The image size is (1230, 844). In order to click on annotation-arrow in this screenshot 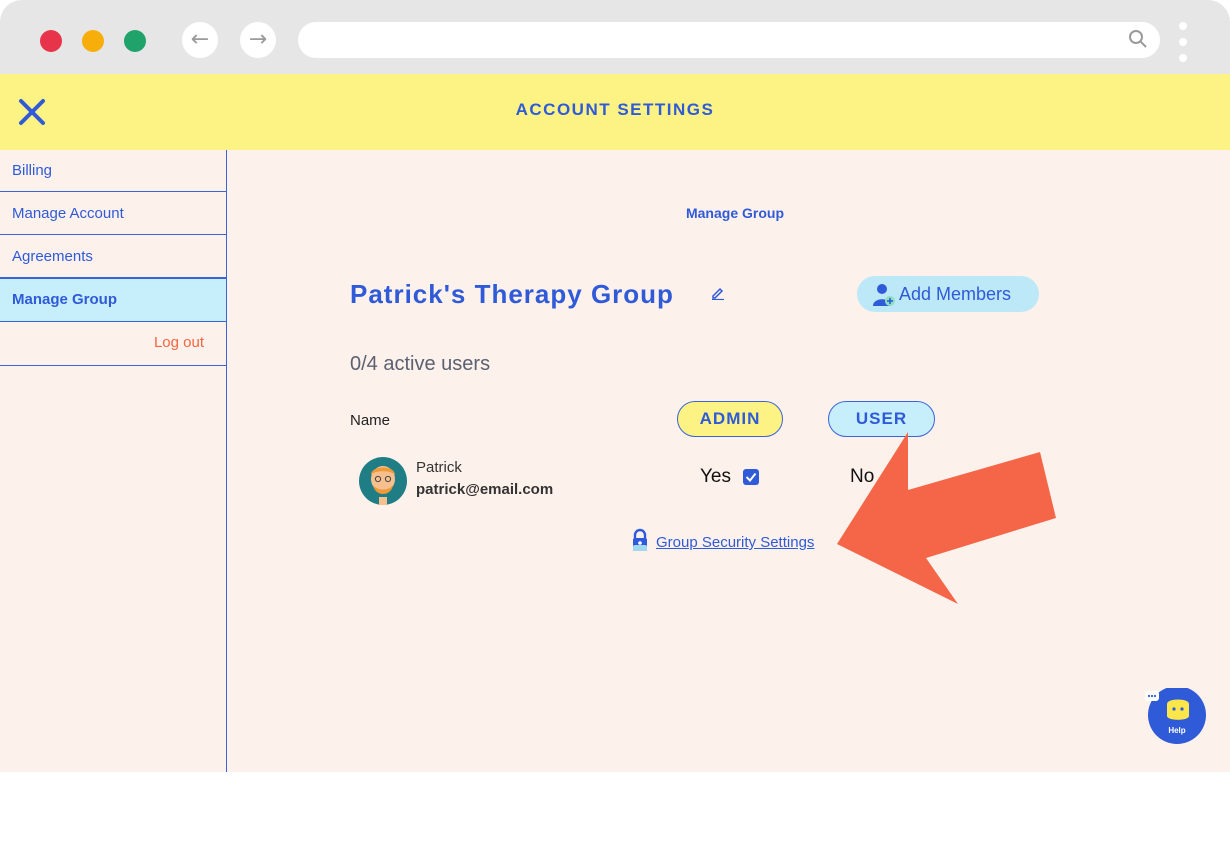, I will do `click(946, 518)`.